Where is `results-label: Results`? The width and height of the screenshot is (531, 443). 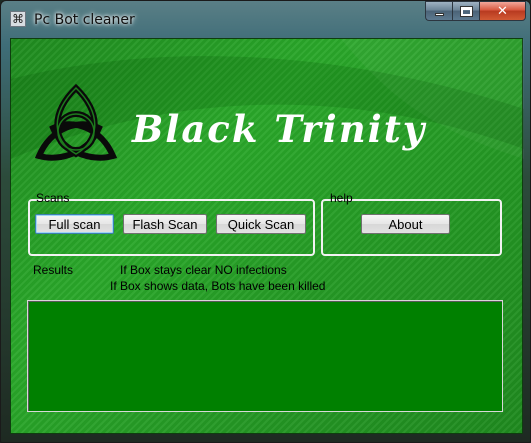
results-label: Results is located at coordinates (53, 270).